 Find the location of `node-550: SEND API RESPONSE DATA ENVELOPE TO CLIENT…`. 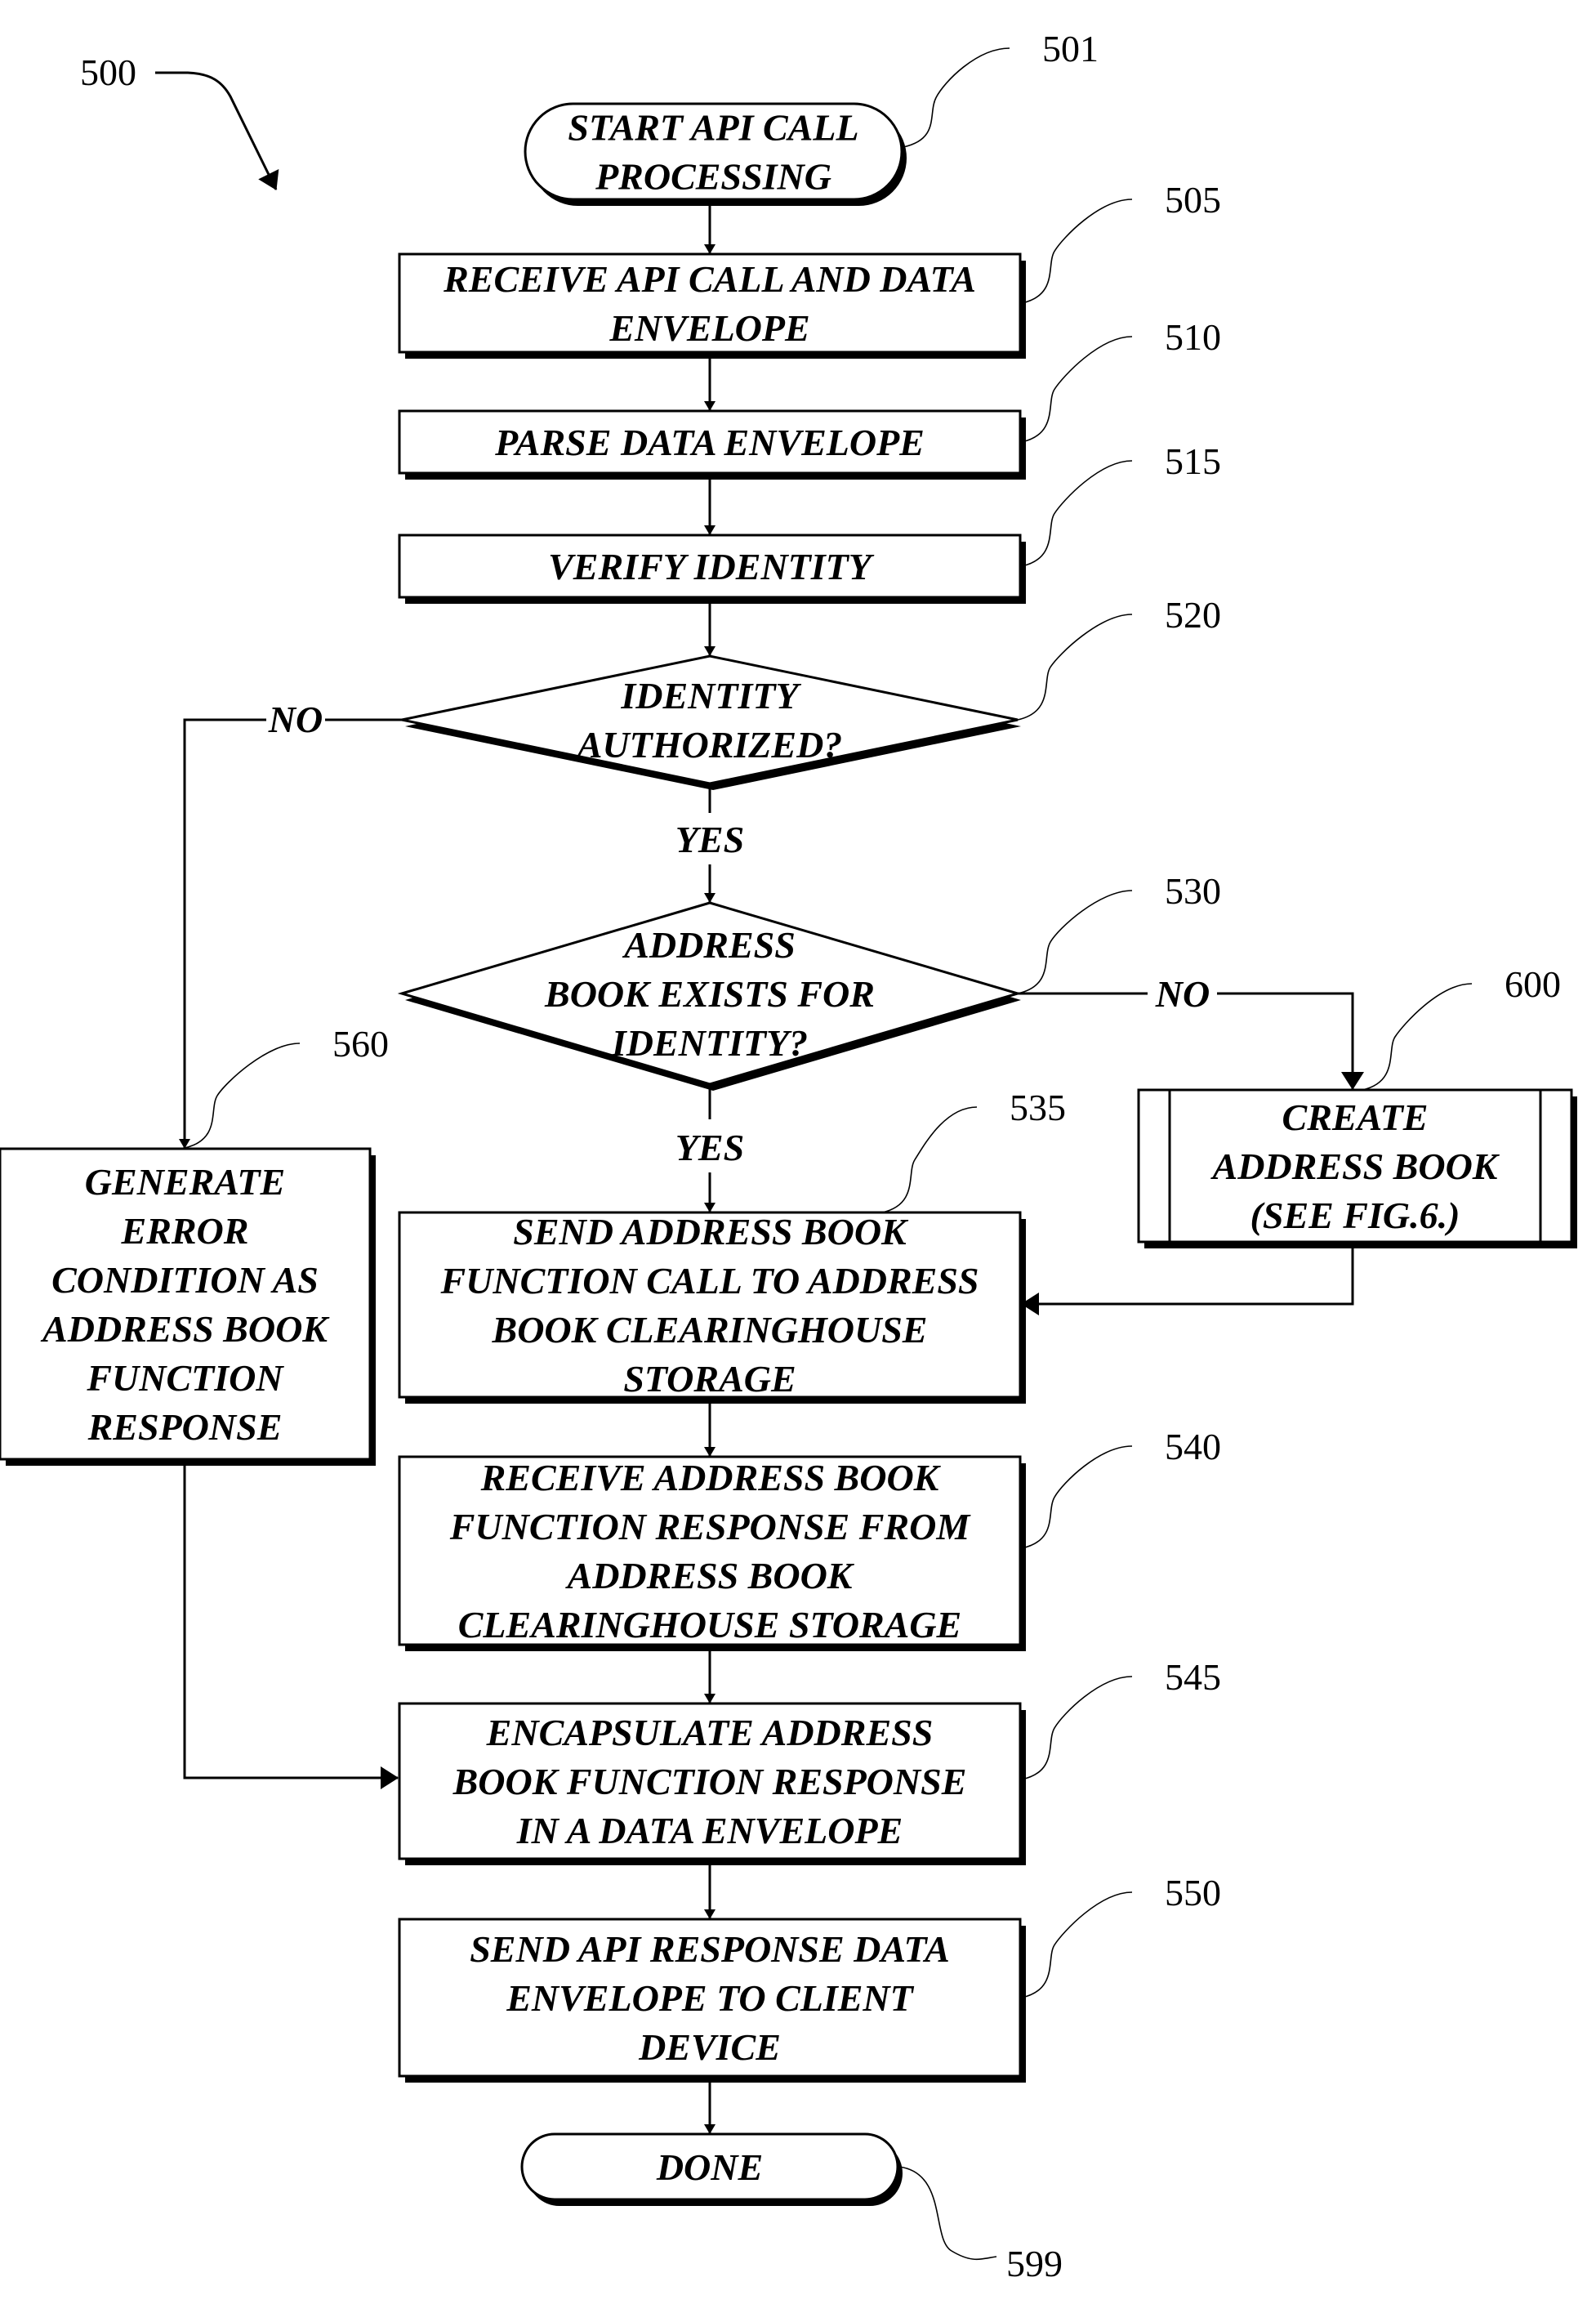

node-550: SEND API RESPONSE DATA ENVELOPE TO CLIENT… is located at coordinates (712, 2001).